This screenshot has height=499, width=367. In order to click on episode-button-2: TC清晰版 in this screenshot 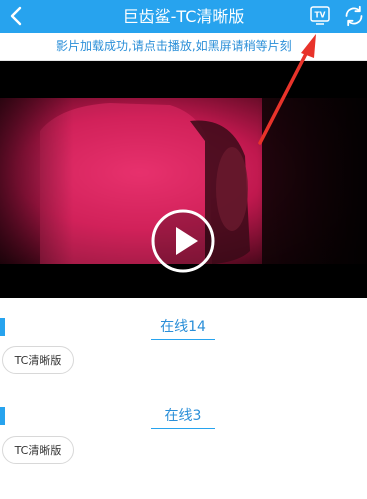, I will do `click(38, 450)`.